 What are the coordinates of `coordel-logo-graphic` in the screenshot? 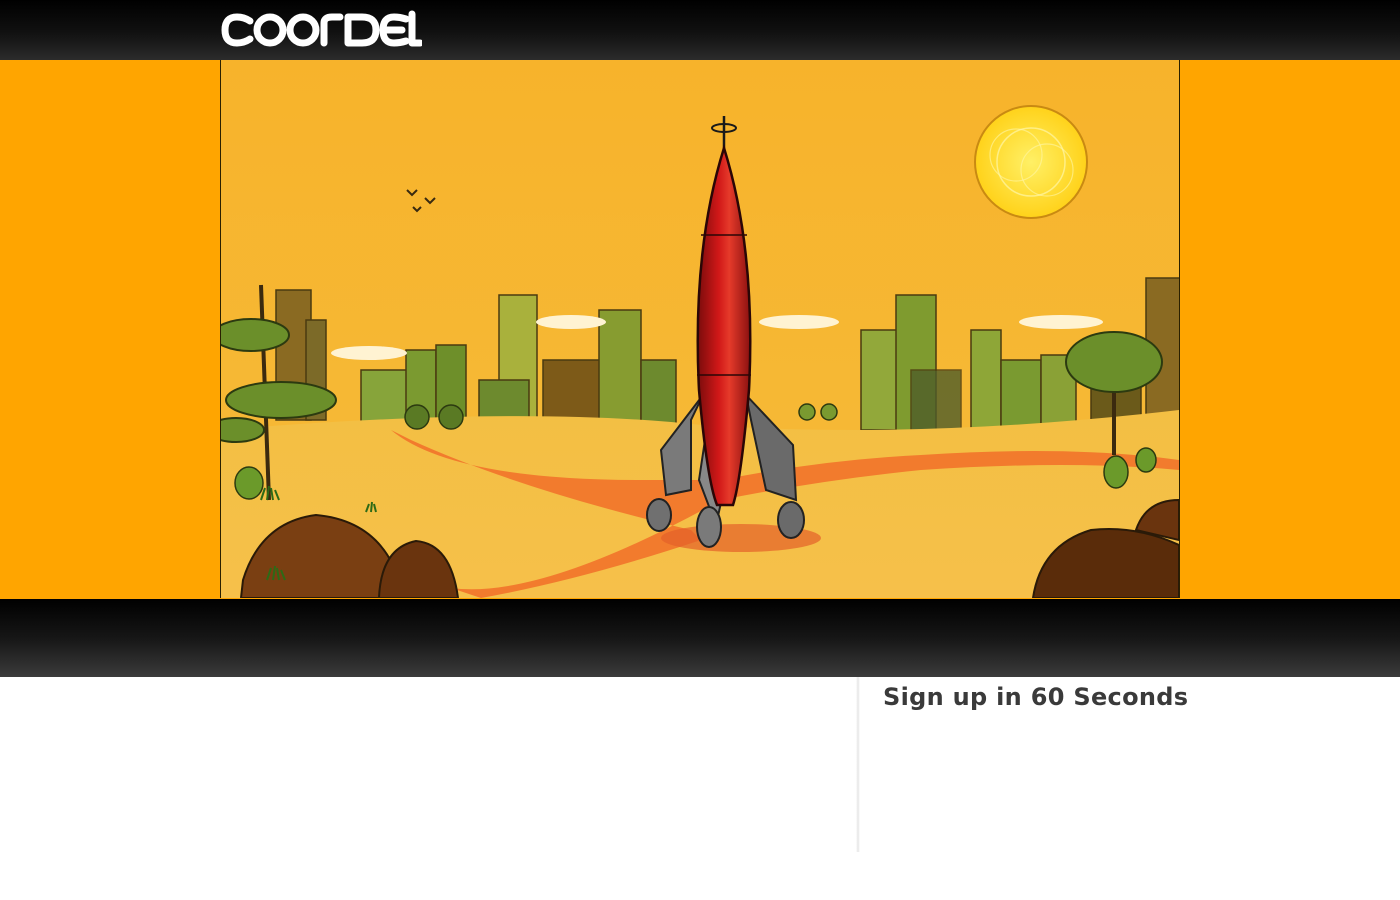 It's located at (321, 28).